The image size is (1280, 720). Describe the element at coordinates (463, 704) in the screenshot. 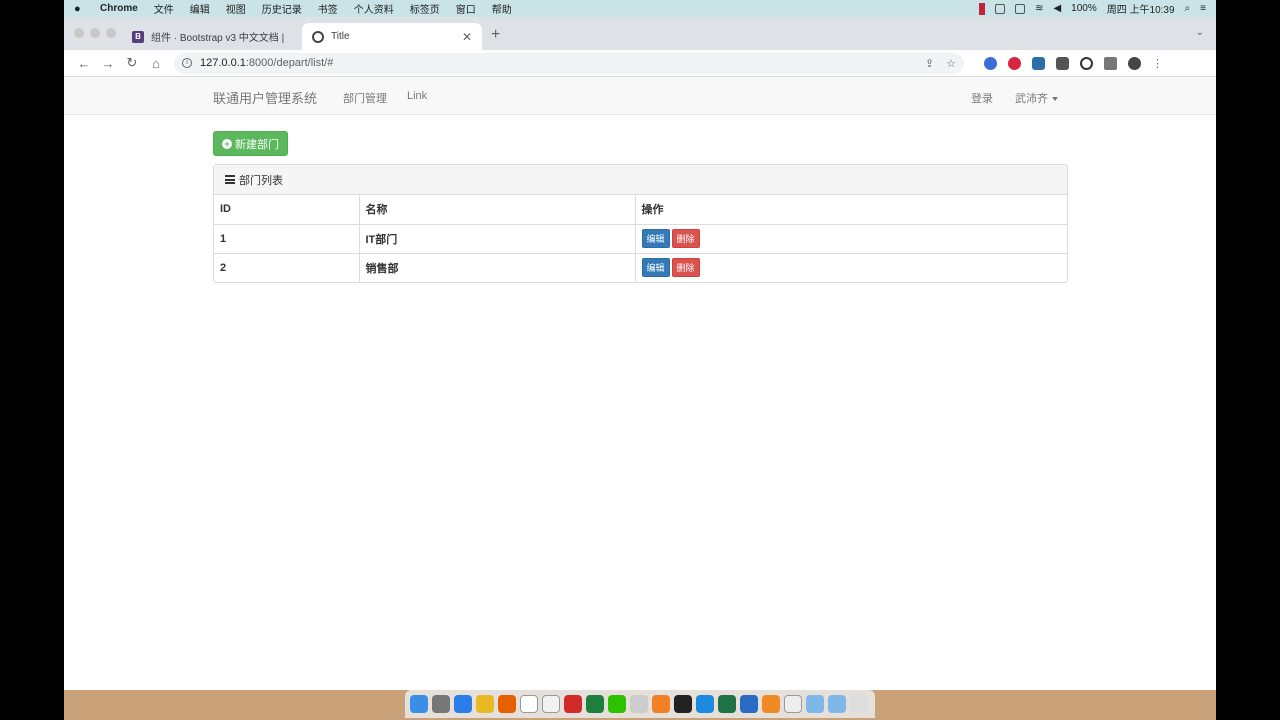

I see `safari-icon` at that location.